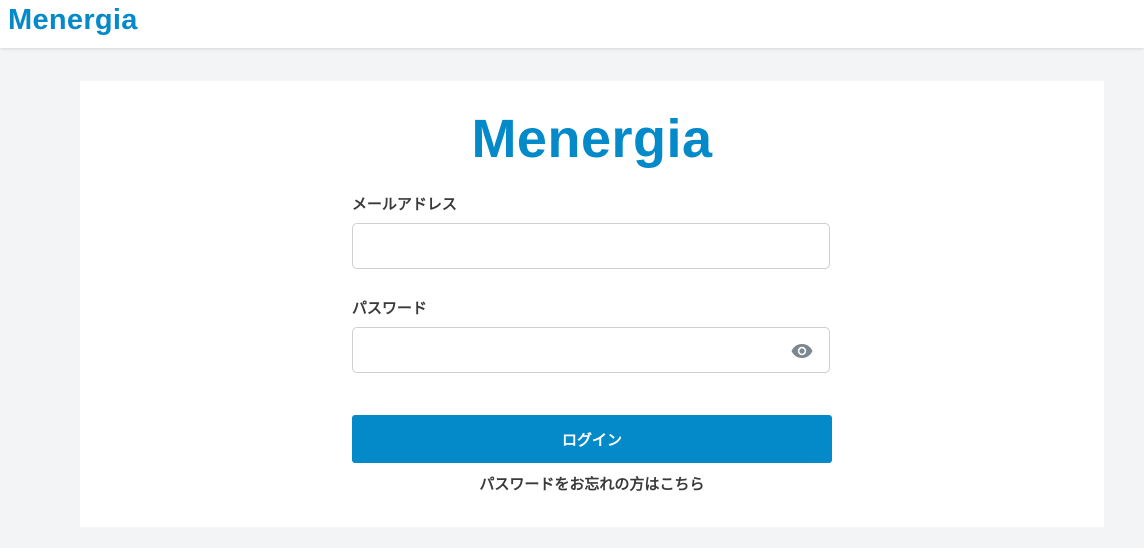 This screenshot has width=1144, height=548. Describe the element at coordinates (591, 350) in the screenshot. I see `password-field` at that location.